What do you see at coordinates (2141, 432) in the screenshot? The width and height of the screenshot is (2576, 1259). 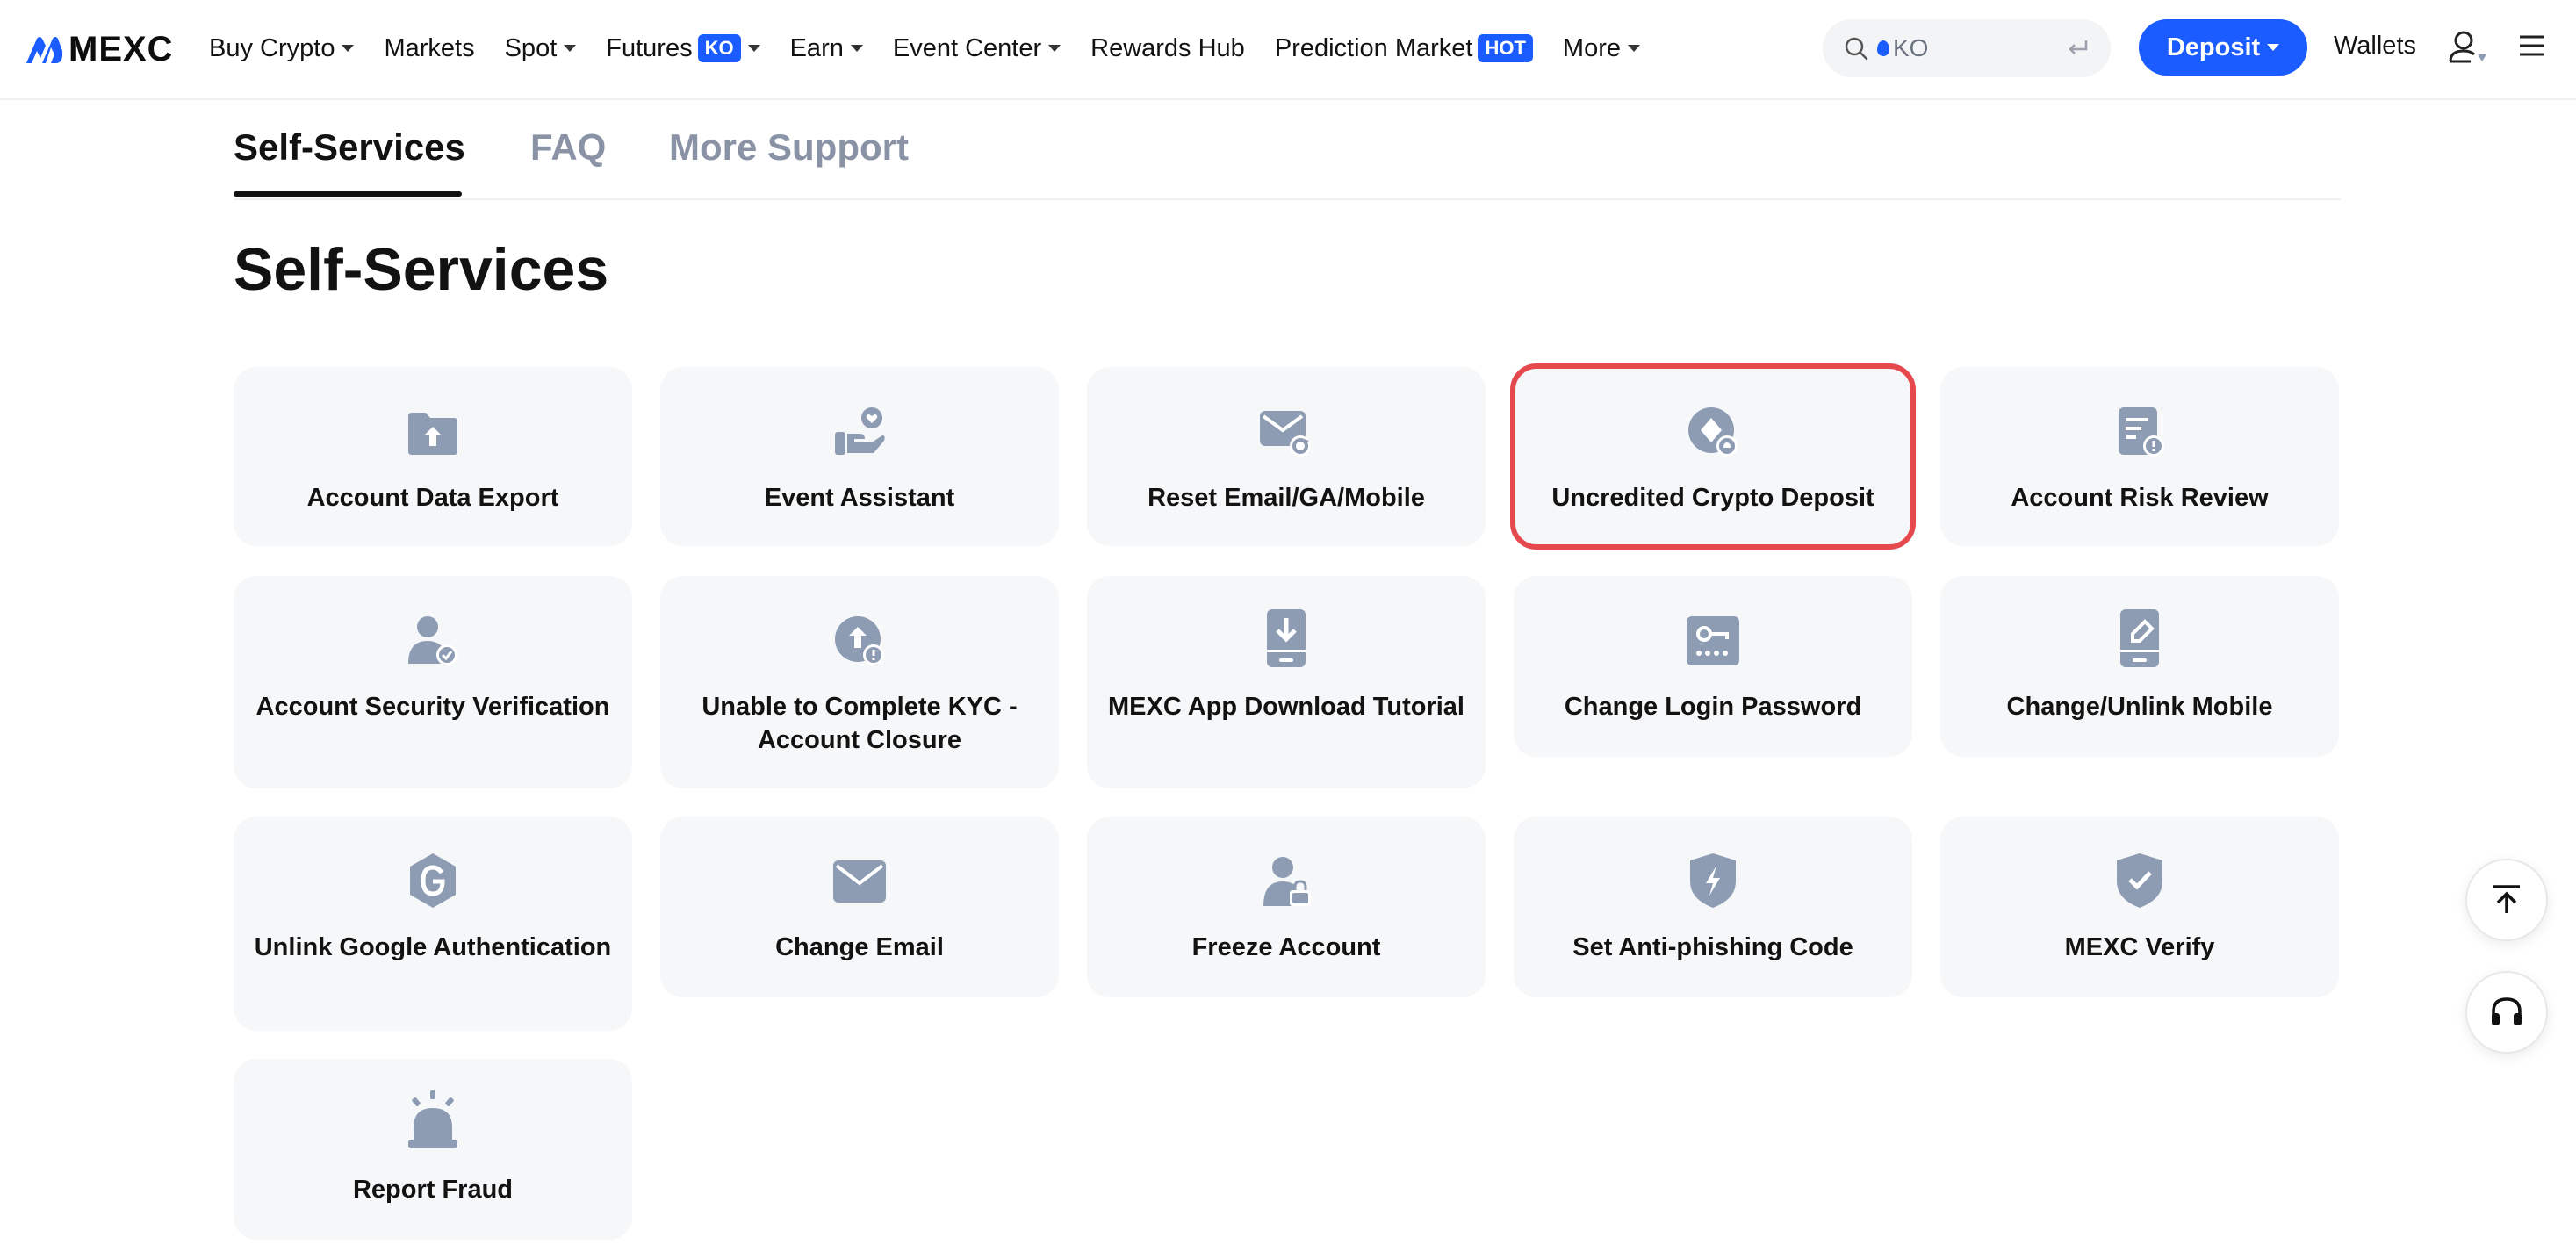 I see `document-alert-icon` at bounding box center [2141, 432].